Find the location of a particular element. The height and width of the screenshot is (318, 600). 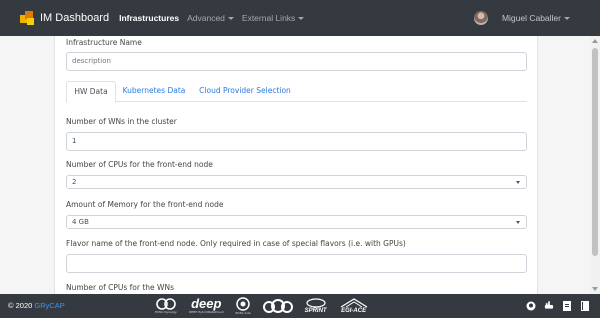

copyright-text: © 2020 is located at coordinates (20, 305).